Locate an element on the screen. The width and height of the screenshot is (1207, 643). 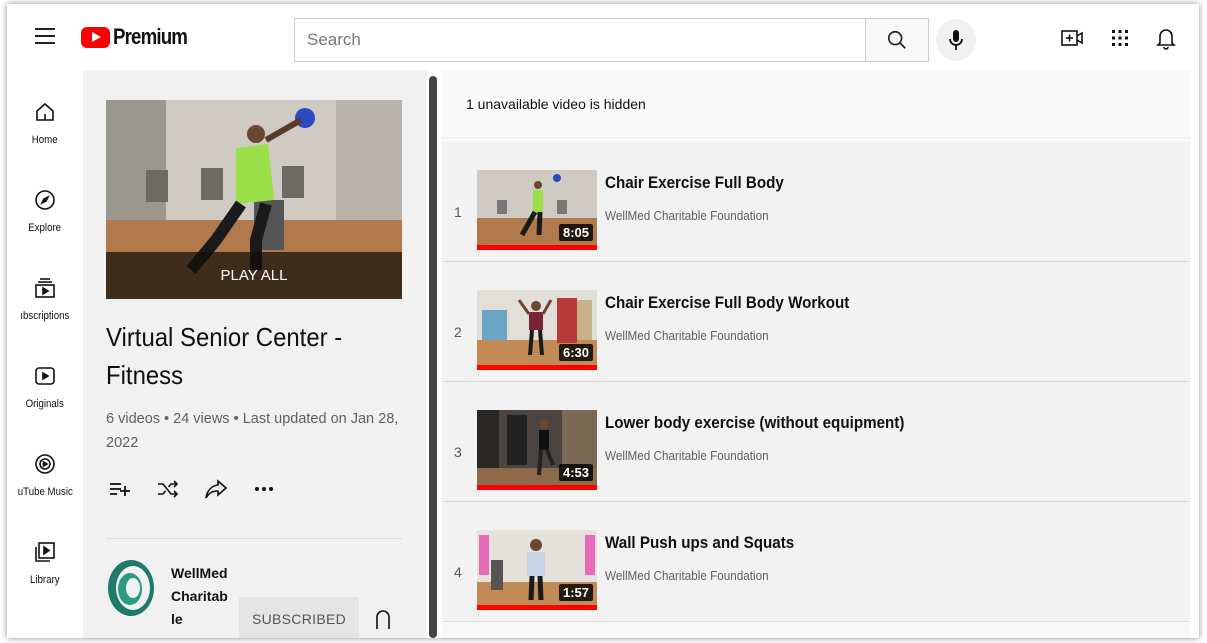
add-to-queue-button is located at coordinates (120, 489).